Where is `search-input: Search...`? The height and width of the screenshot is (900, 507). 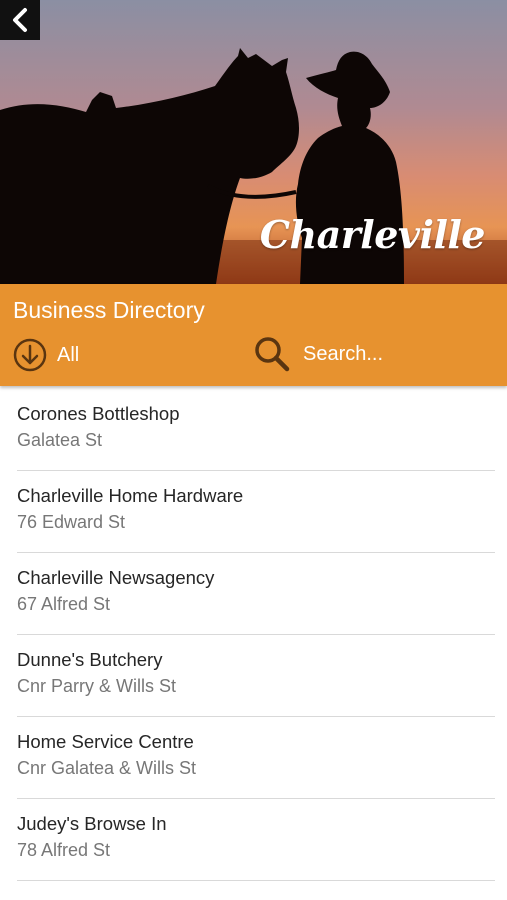 search-input: Search... is located at coordinates (318, 354).